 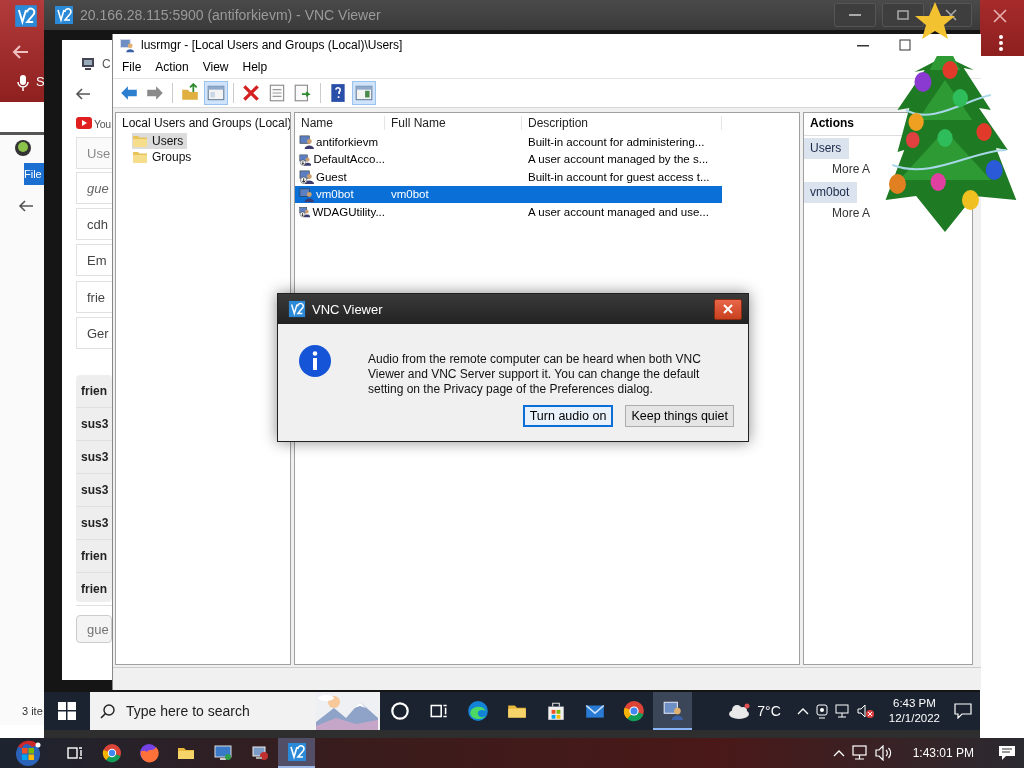 I want to click on menu-icon, so click(x=1001, y=43).